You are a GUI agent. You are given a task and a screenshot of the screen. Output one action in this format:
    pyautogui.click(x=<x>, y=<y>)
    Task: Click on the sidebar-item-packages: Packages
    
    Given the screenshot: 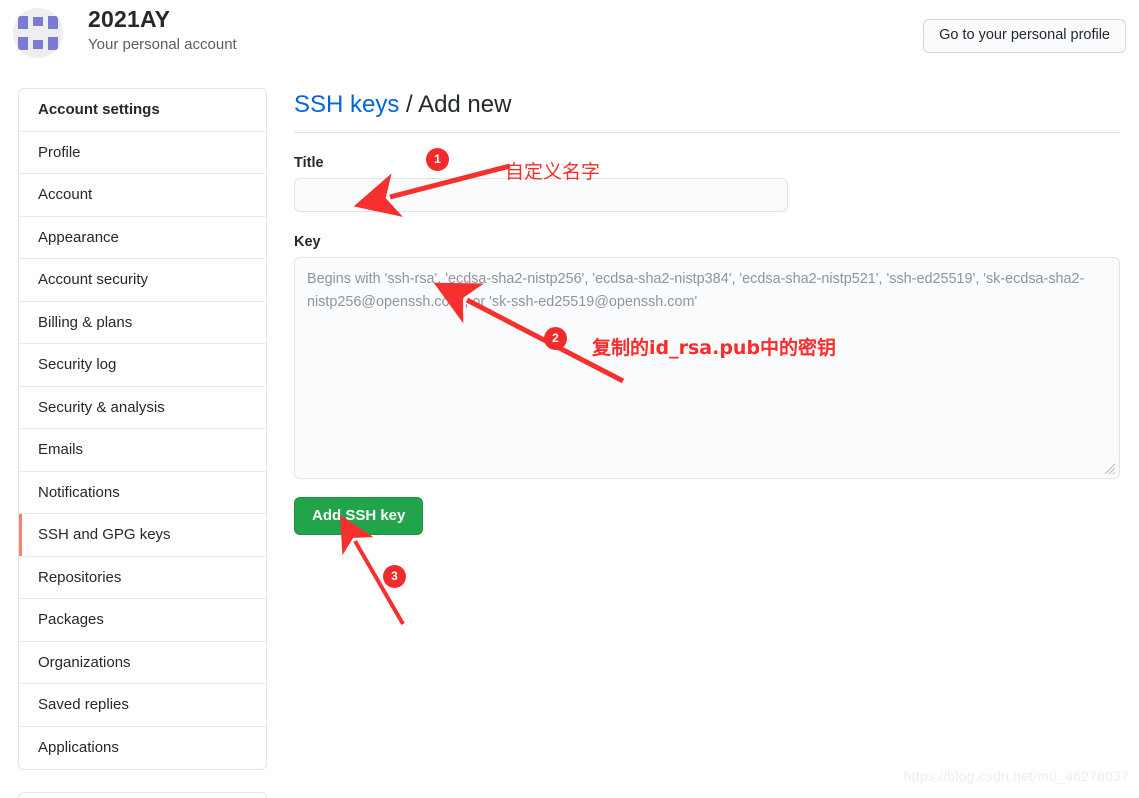 What is the action you would take?
    pyautogui.click(x=142, y=620)
    